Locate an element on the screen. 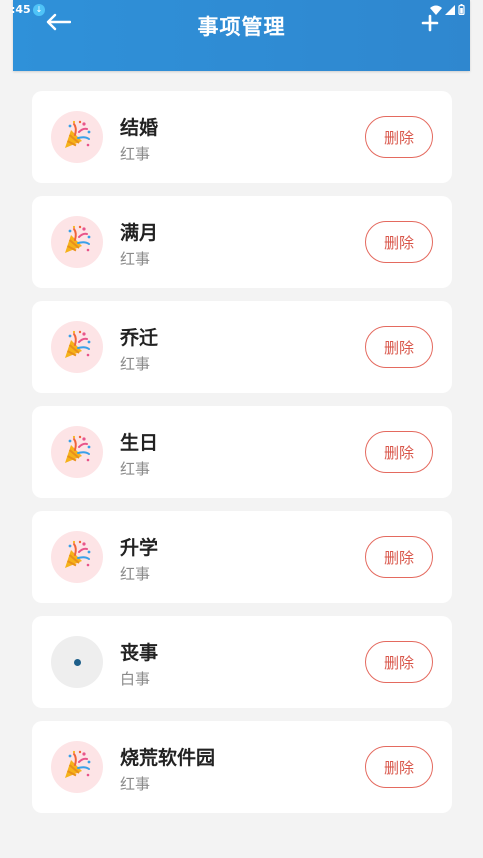  download-icon: ↓ is located at coordinates (39, 10).